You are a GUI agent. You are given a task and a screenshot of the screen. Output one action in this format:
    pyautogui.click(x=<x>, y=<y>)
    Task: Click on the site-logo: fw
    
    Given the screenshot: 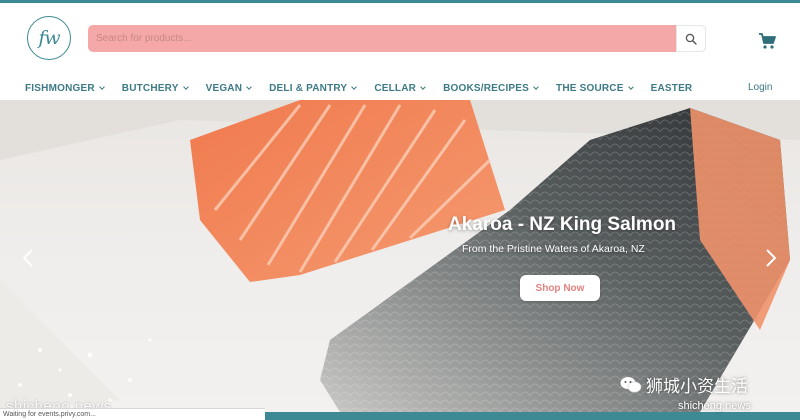 What is the action you would take?
    pyautogui.click(x=49, y=38)
    